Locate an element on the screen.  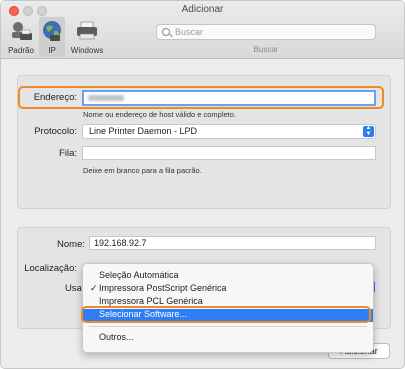
menu-item-label: Impressora PCL Genérica is located at coordinates (151, 301).